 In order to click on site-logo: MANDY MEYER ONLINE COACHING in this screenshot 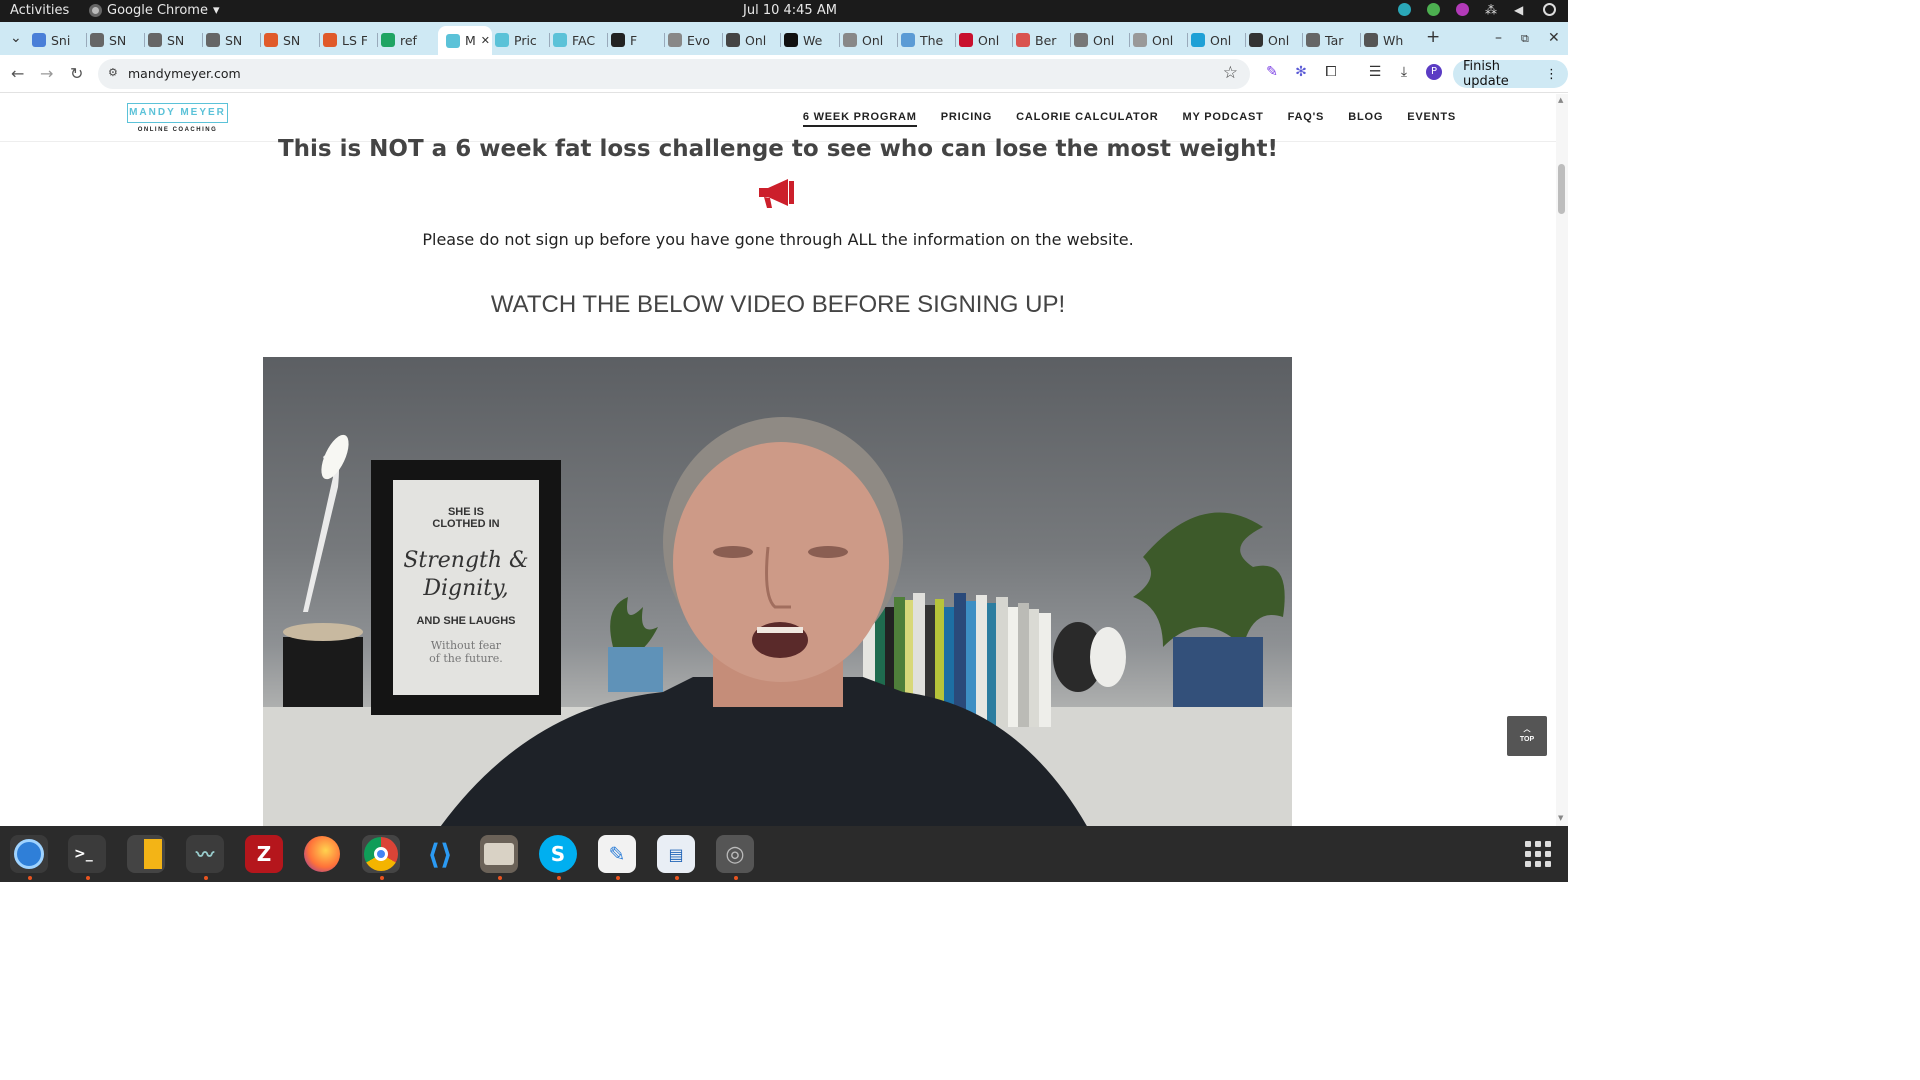, I will do `click(177, 118)`.